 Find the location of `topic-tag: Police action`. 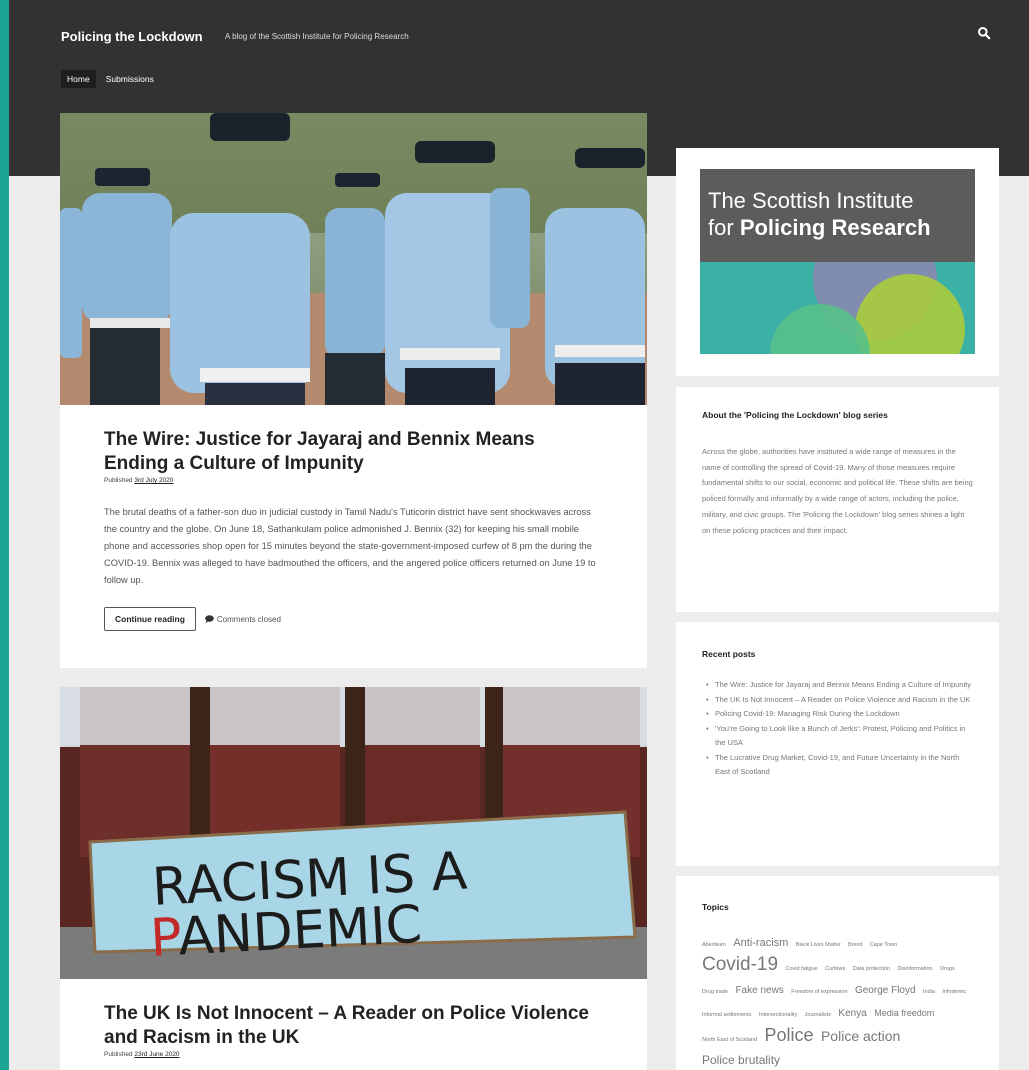

topic-tag: Police action is located at coordinates (860, 1036).